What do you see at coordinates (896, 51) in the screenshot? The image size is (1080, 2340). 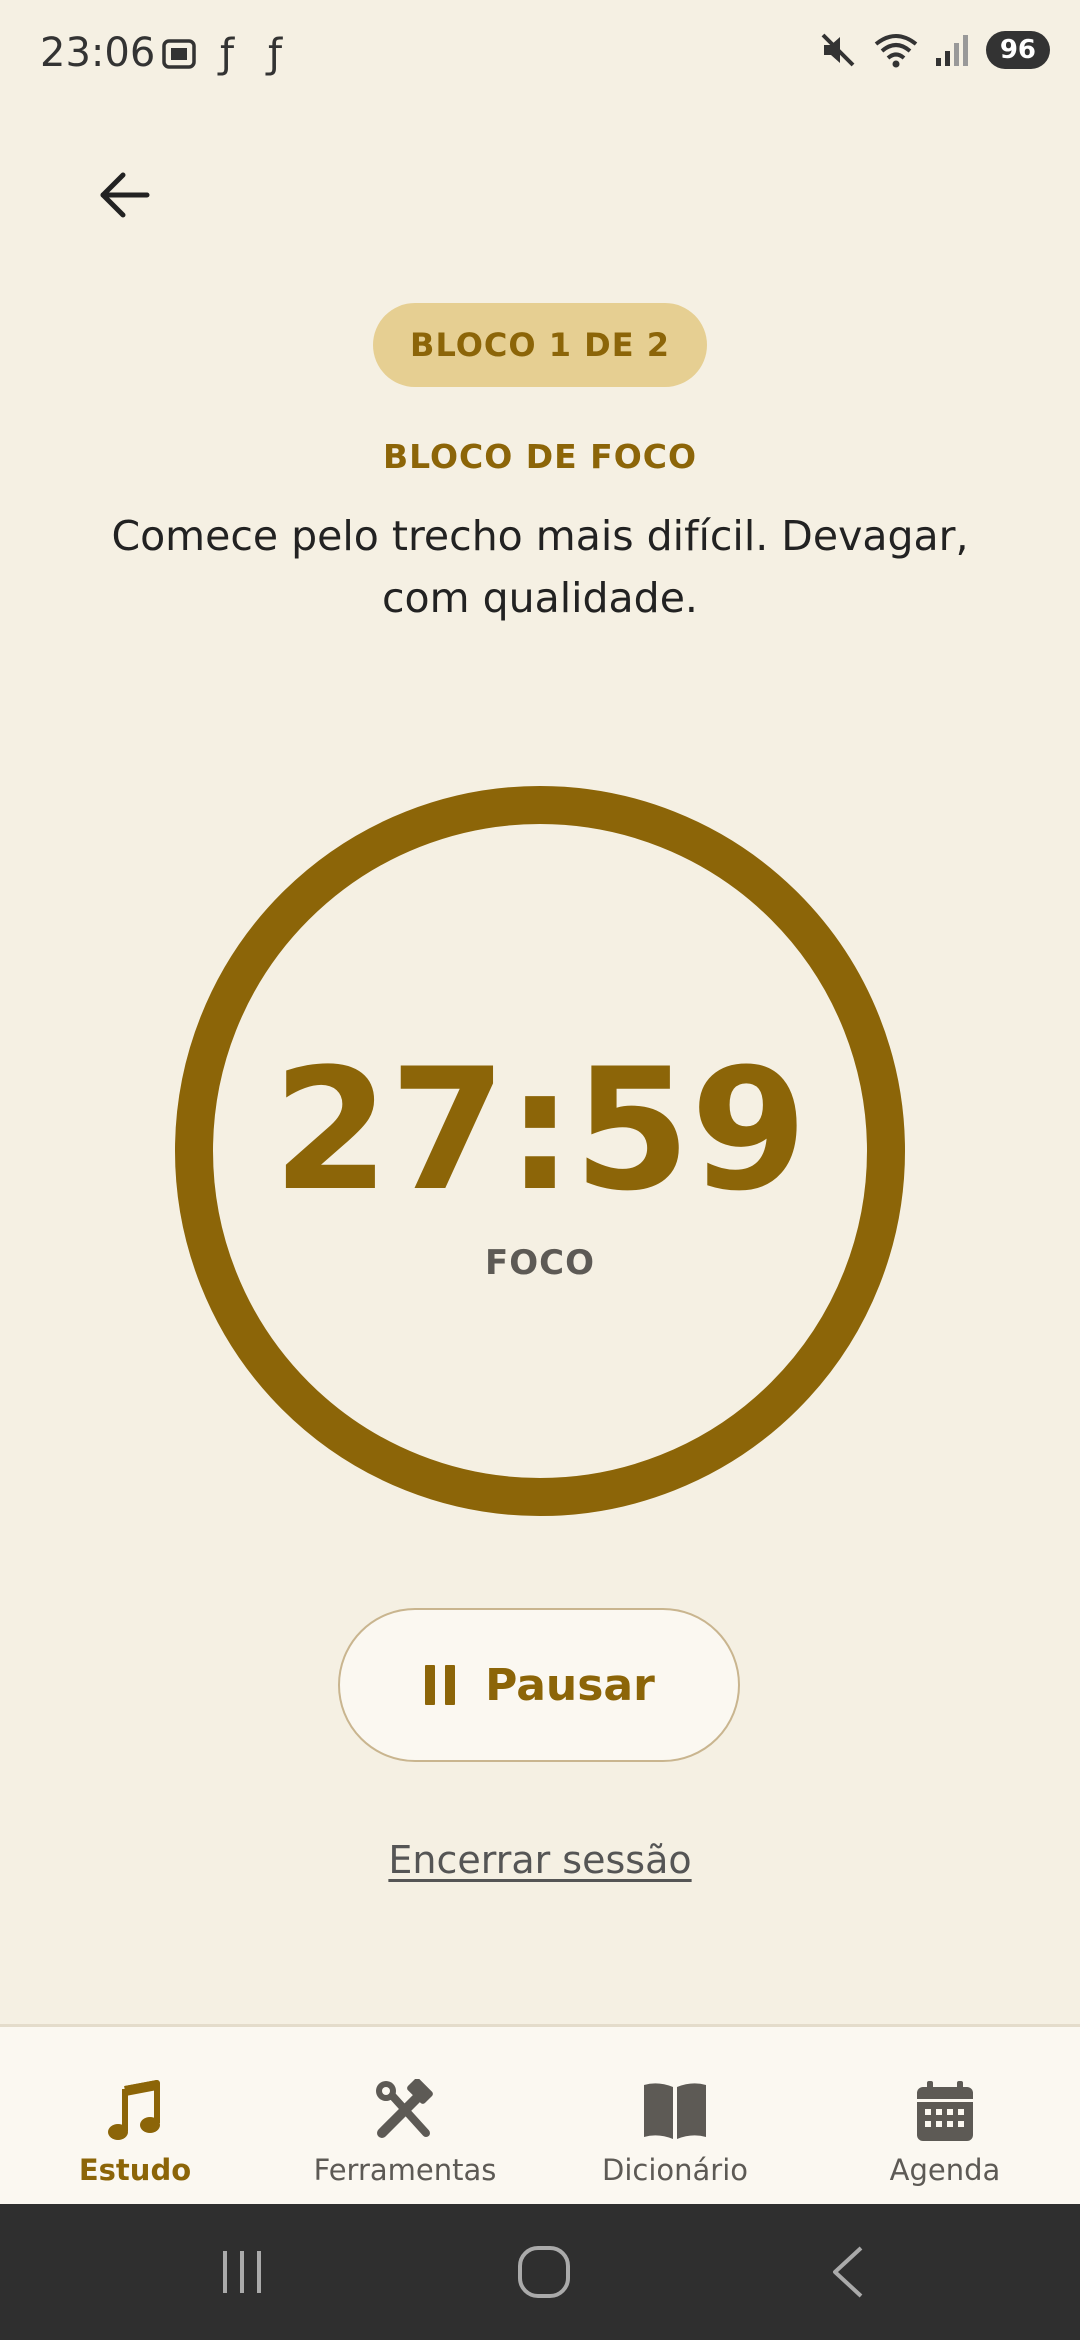 I see `wifi-icon` at bounding box center [896, 51].